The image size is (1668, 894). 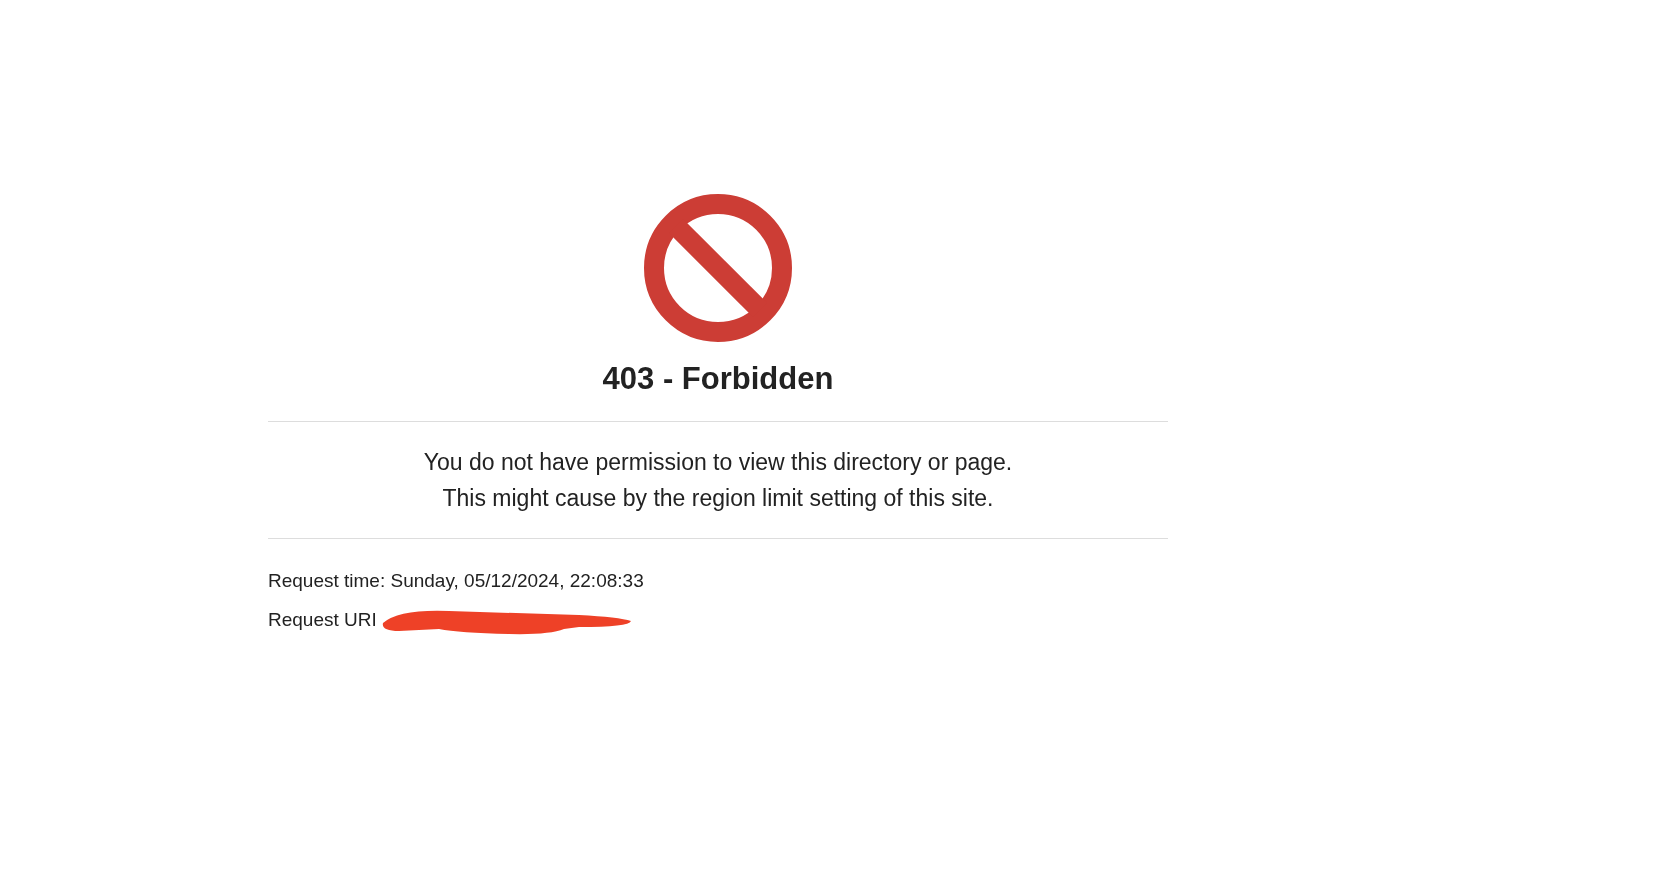 What do you see at coordinates (718, 462) in the screenshot?
I see `error-message: You do not have permission to view this directory or page.` at bounding box center [718, 462].